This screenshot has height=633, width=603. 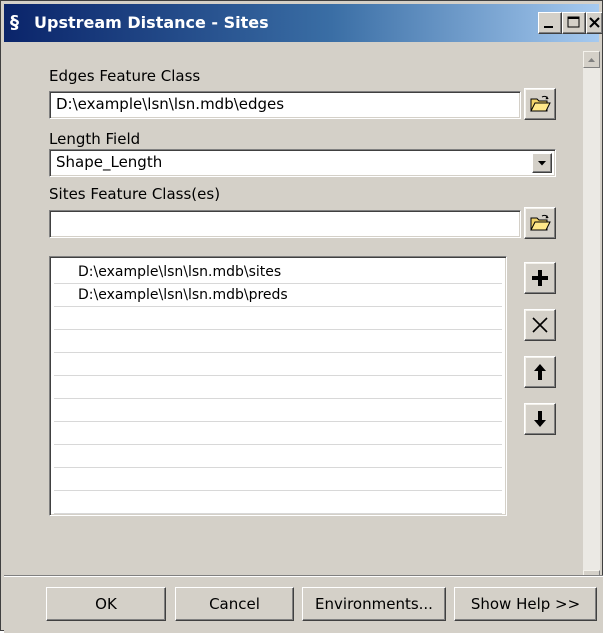 I want to click on vertical-scrollbar, so click(x=591, y=319).